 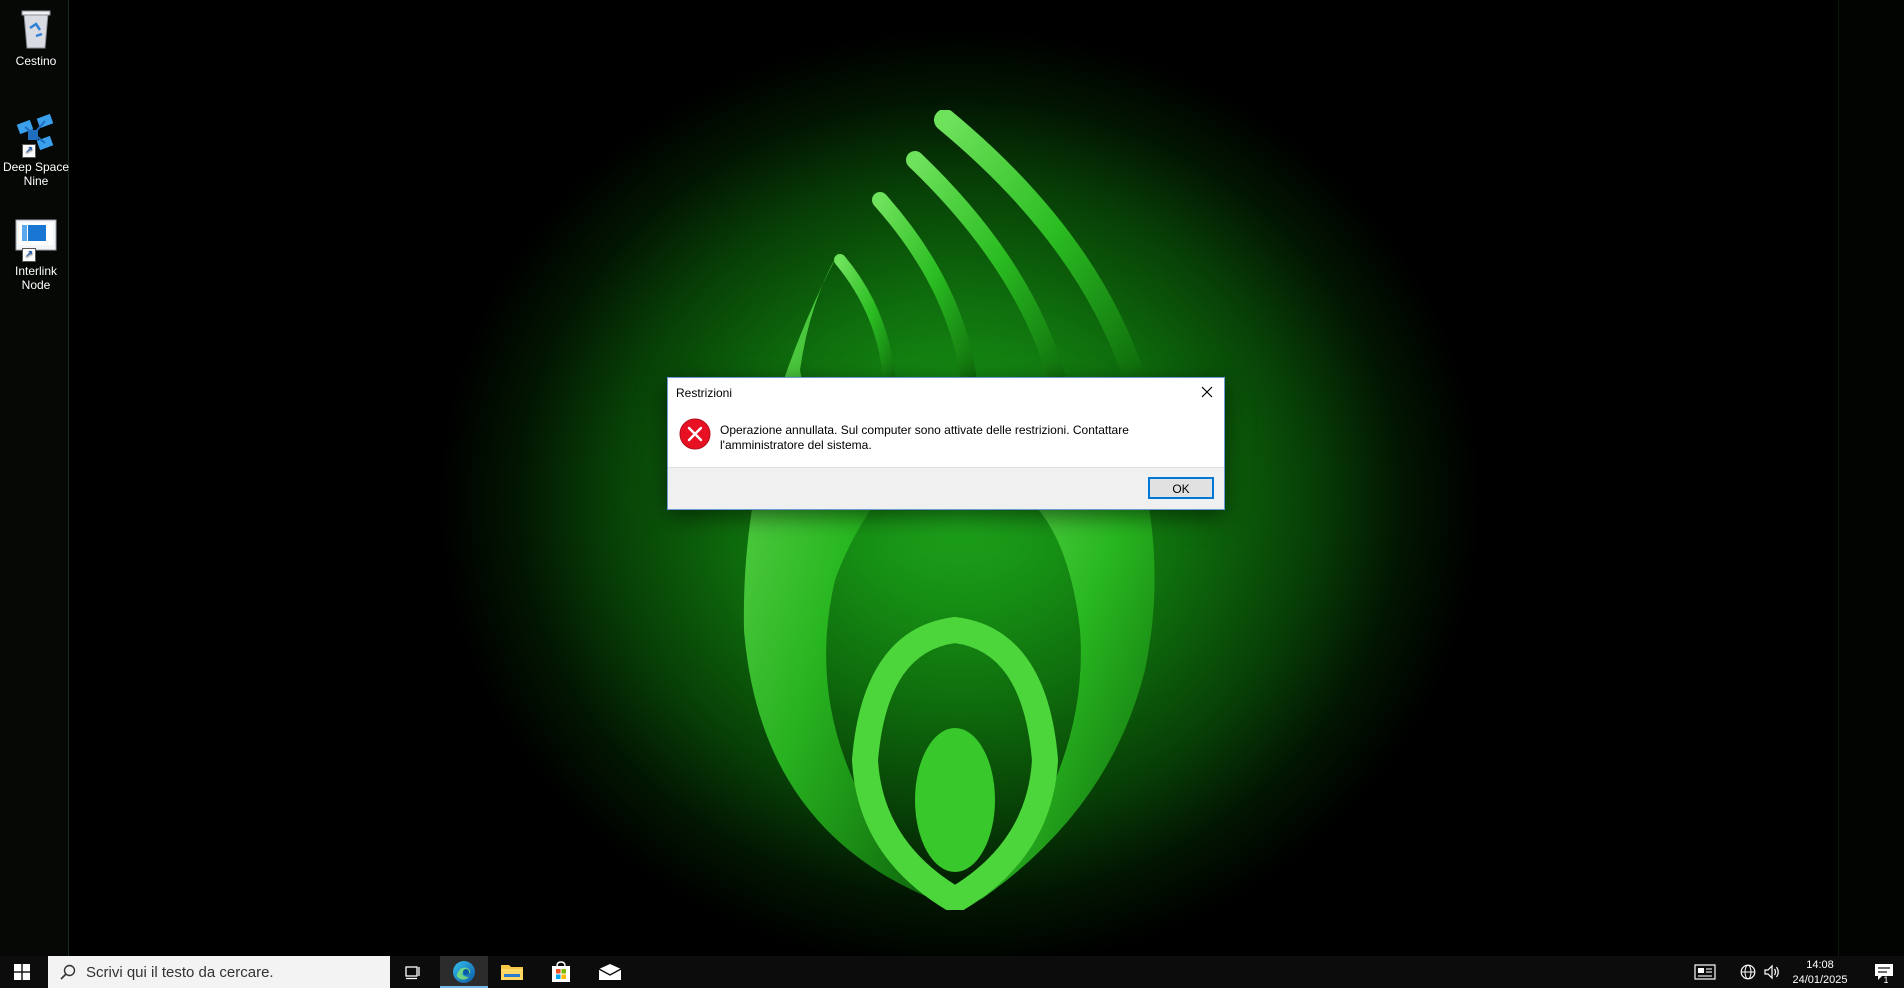 I want to click on taskbar-app-edge, so click(x=464, y=972).